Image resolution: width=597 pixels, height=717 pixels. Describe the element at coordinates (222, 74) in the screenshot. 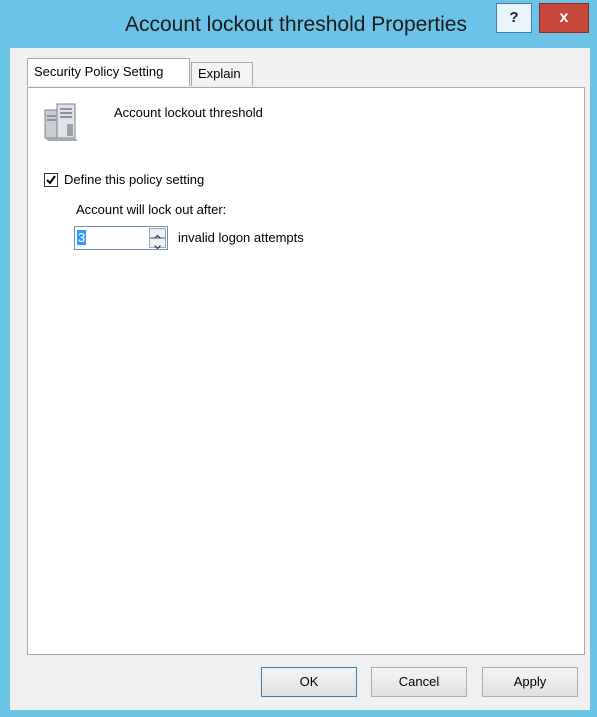

I see `tab-explain: Explain` at that location.